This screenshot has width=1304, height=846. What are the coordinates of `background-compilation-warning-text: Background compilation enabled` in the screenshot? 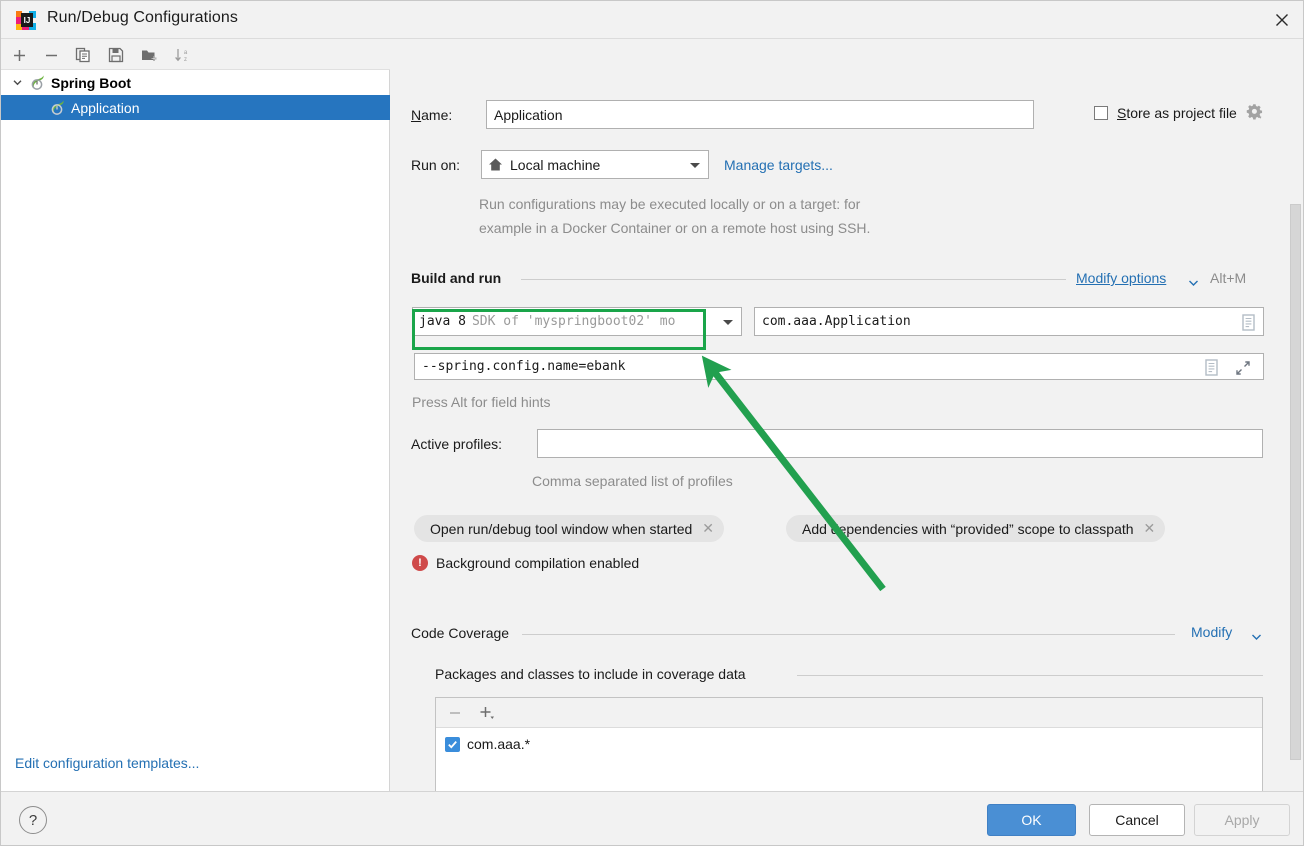 It's located at (538, 563).